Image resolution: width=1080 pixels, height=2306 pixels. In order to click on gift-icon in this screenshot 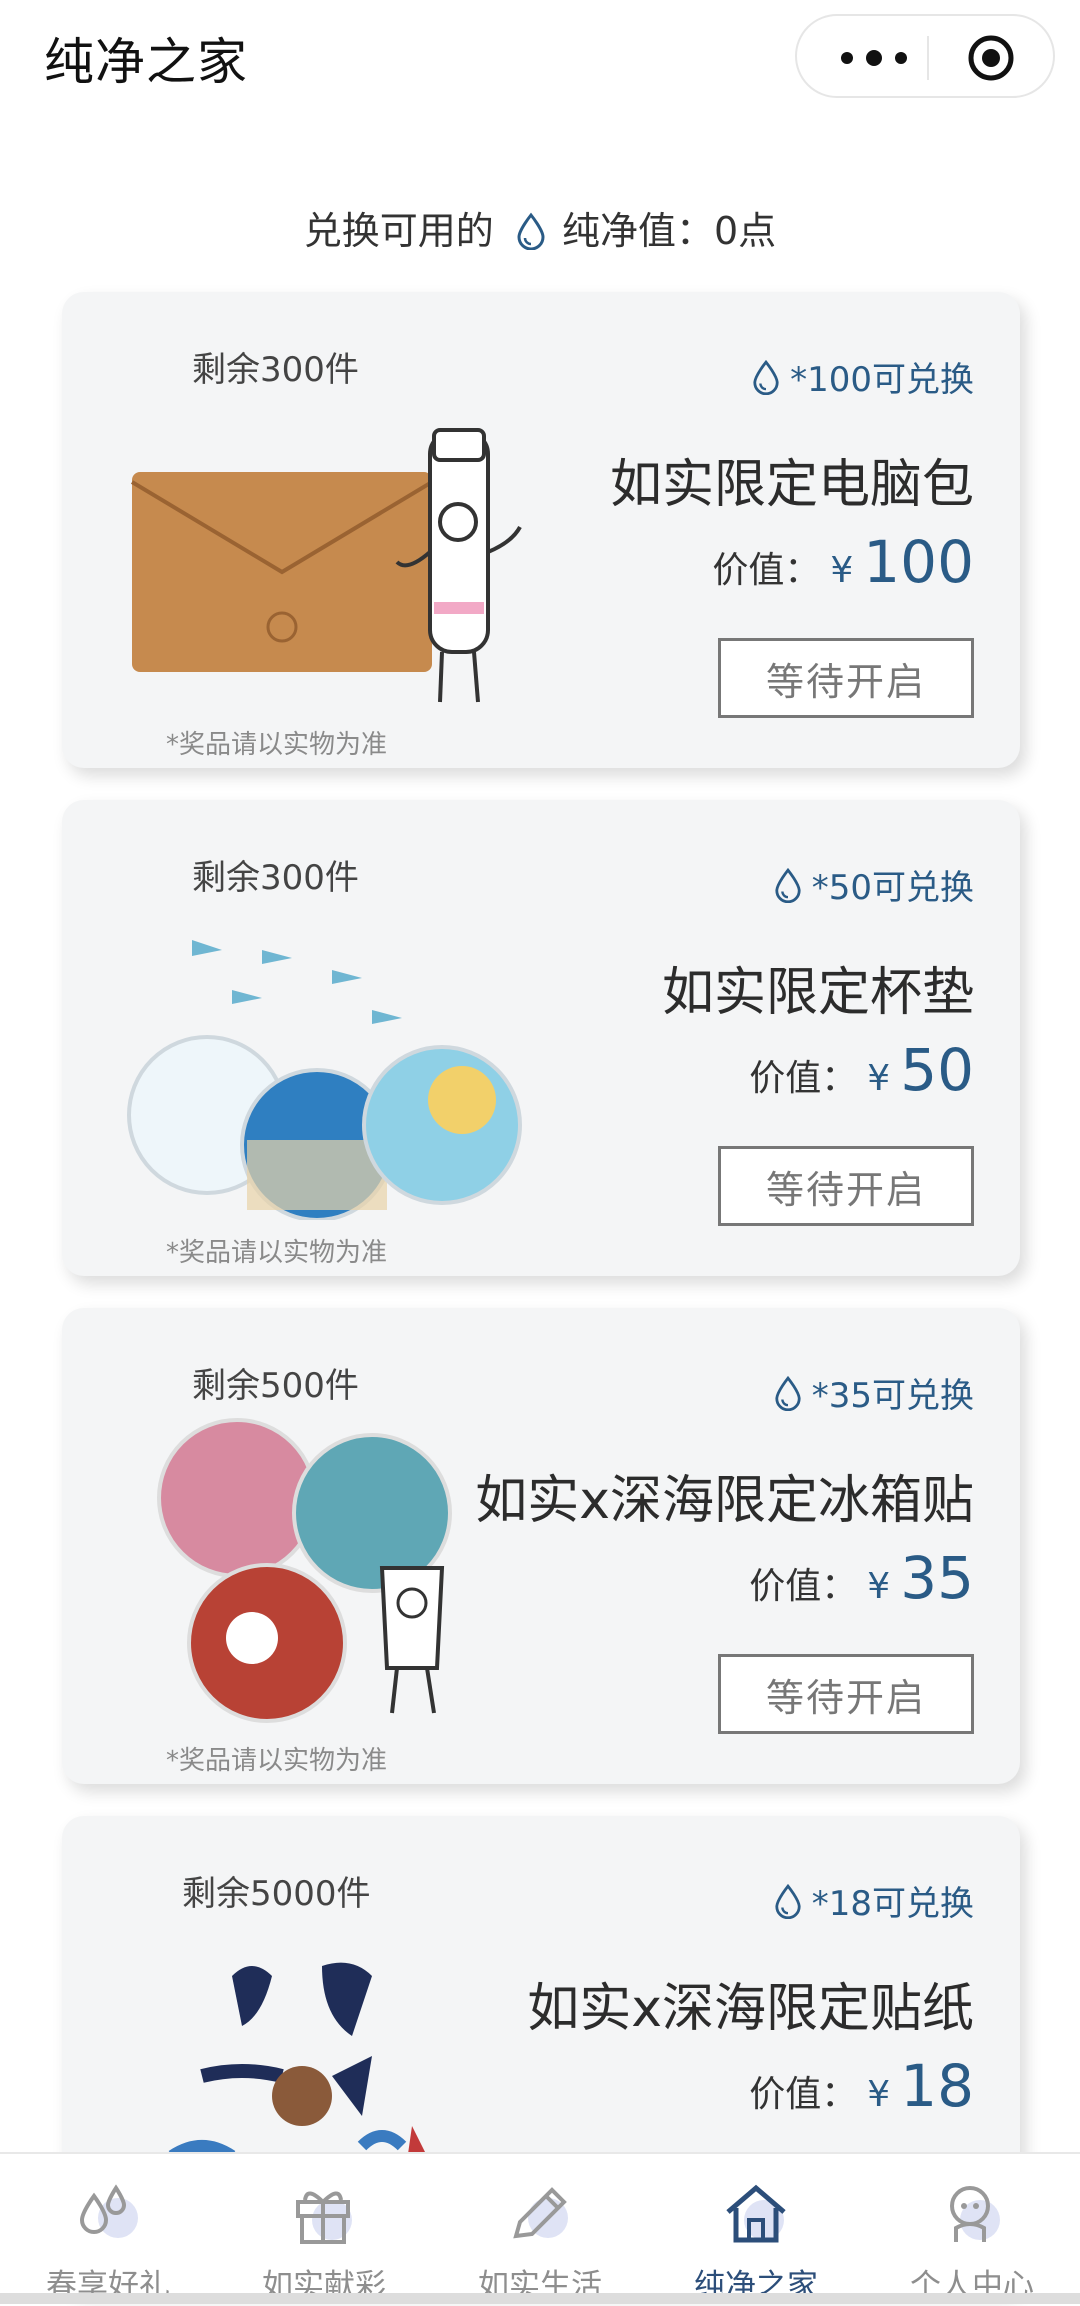, I will do `click(324, 2217)`.